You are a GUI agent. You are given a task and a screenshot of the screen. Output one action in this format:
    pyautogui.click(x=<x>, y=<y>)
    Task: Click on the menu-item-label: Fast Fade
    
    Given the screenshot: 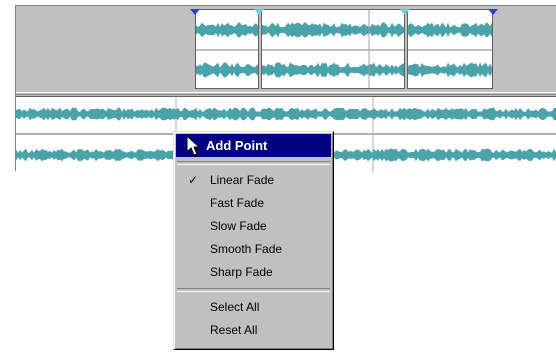 What is the action you would take?
    pyautogui.click(x=237, y=203)
    